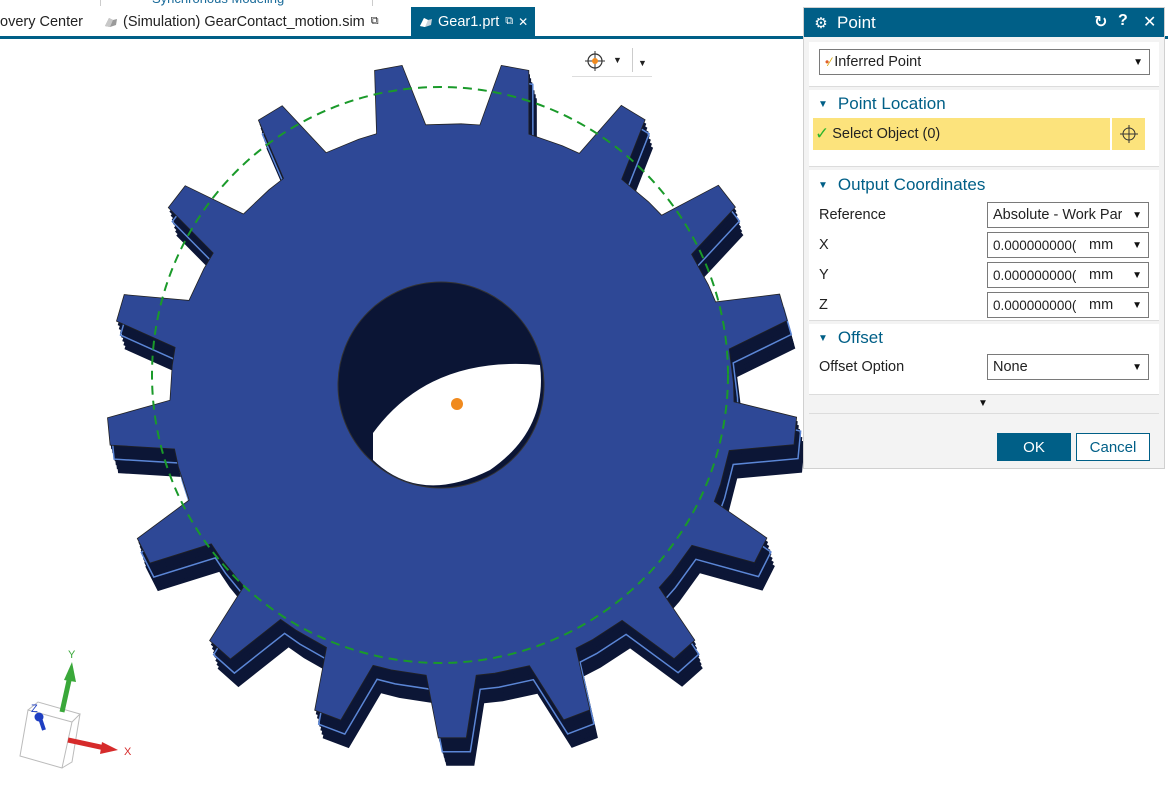 The width and height of the screenshot is (1168, 797). What do you see at coordinates (1010, 367) in the screenshot?
I see `offset-option-value: None` at bounding box center [1010, 367].